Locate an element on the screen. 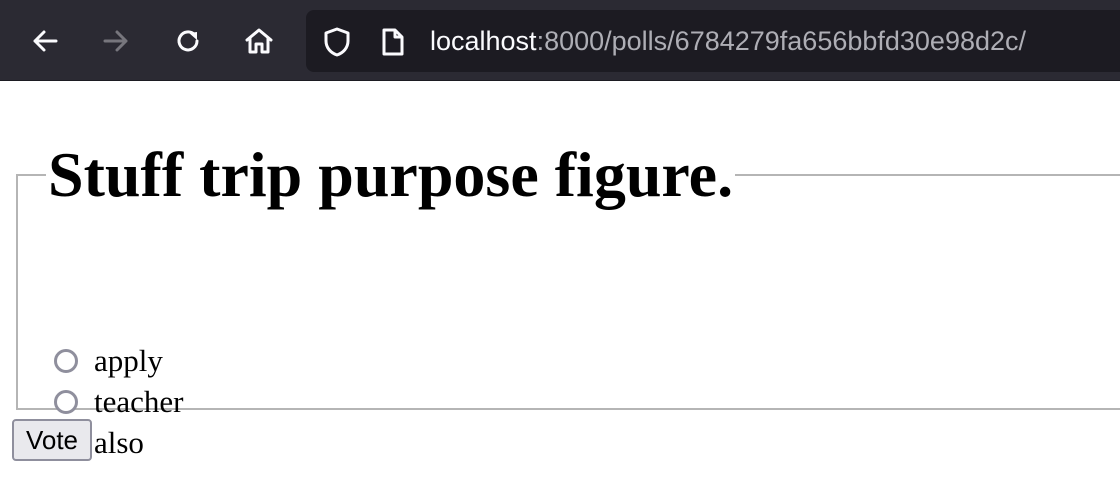 The height and width of the screenshot is (484, 1120). poll-legend: Stuff trip purpose figure. is located at coordinates (390, 175).